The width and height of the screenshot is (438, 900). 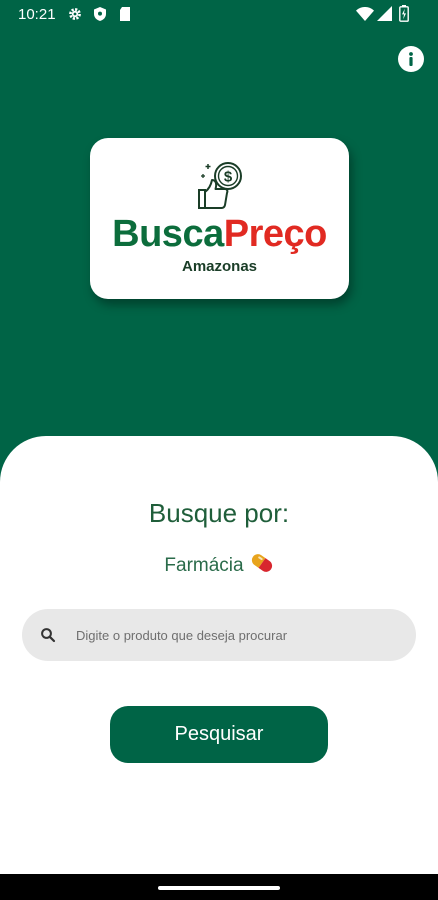 I want to click on brand-subtitle: Amazonas, so click(x=219, y=266).